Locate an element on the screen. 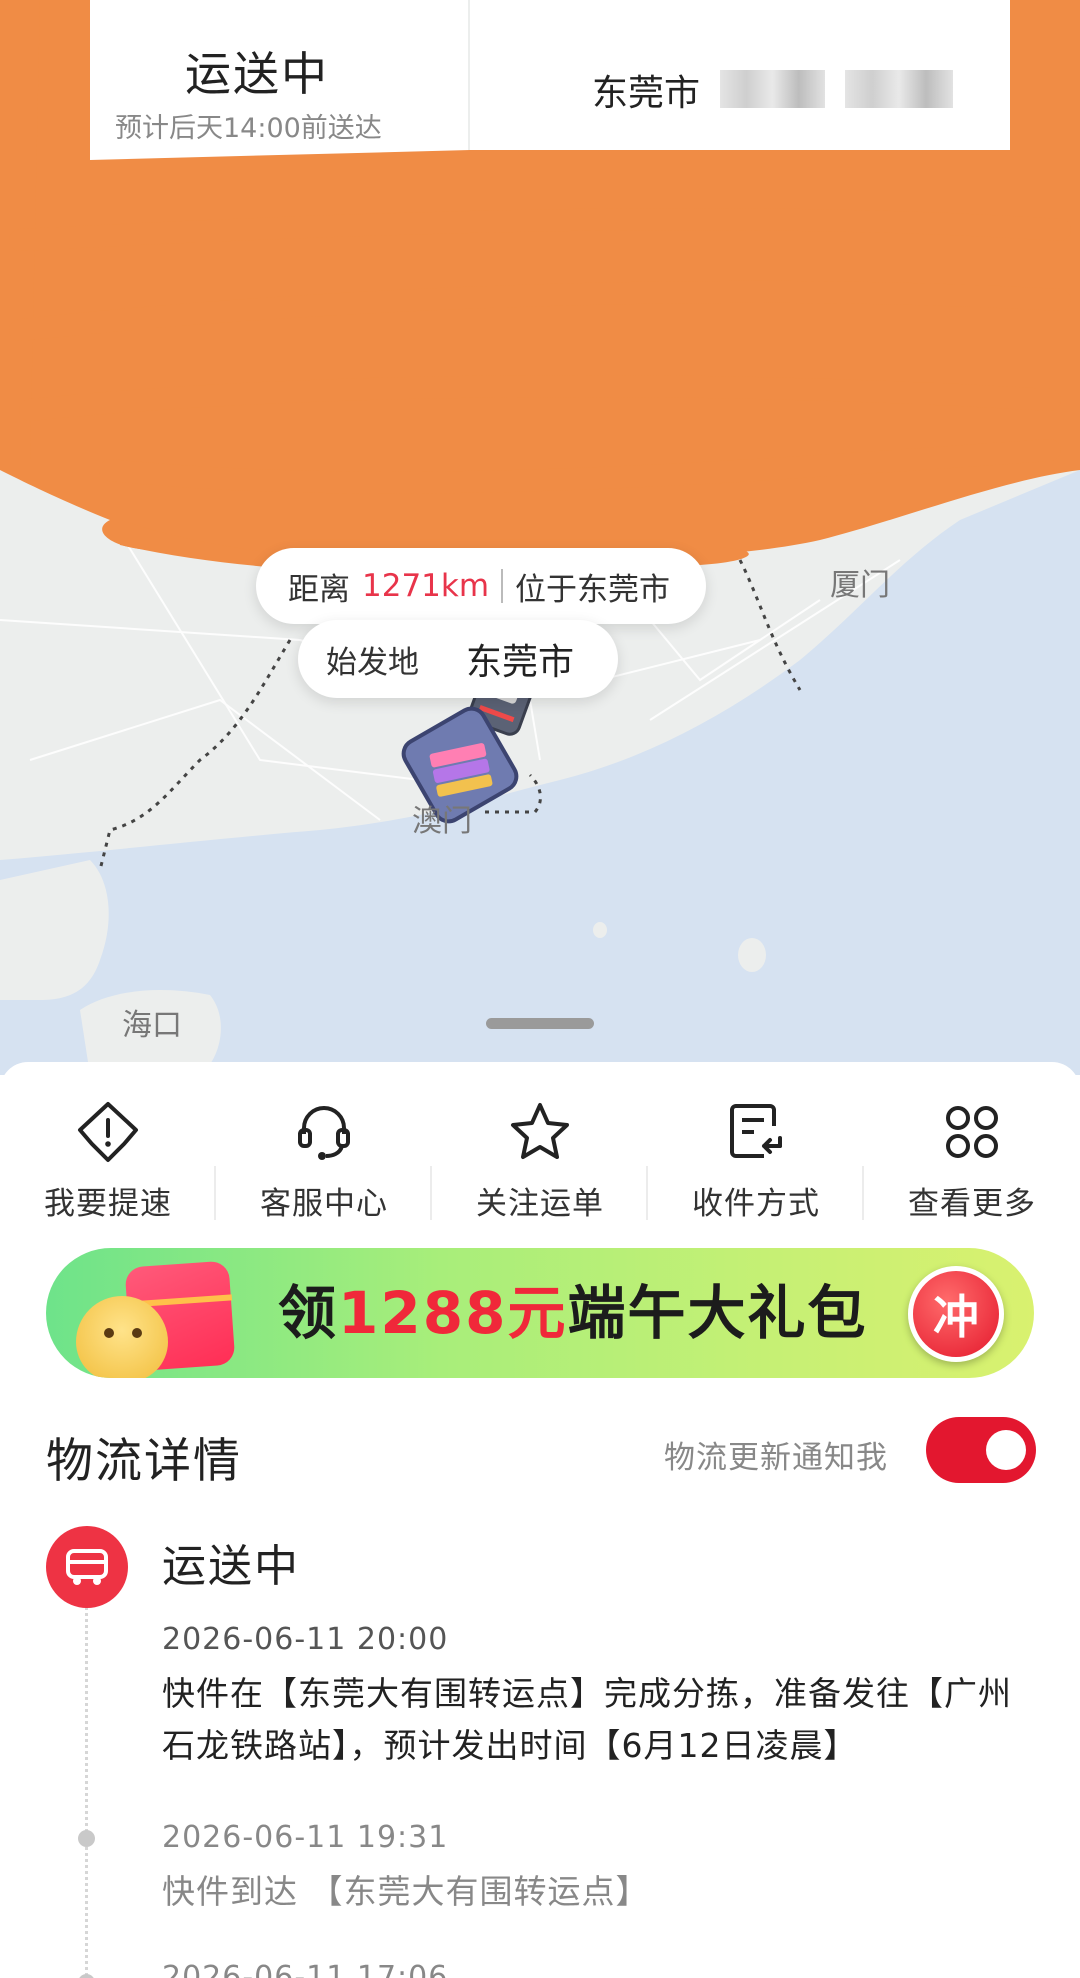  map-label-xiamen: 厦门 is located at coordinates (860, 585).